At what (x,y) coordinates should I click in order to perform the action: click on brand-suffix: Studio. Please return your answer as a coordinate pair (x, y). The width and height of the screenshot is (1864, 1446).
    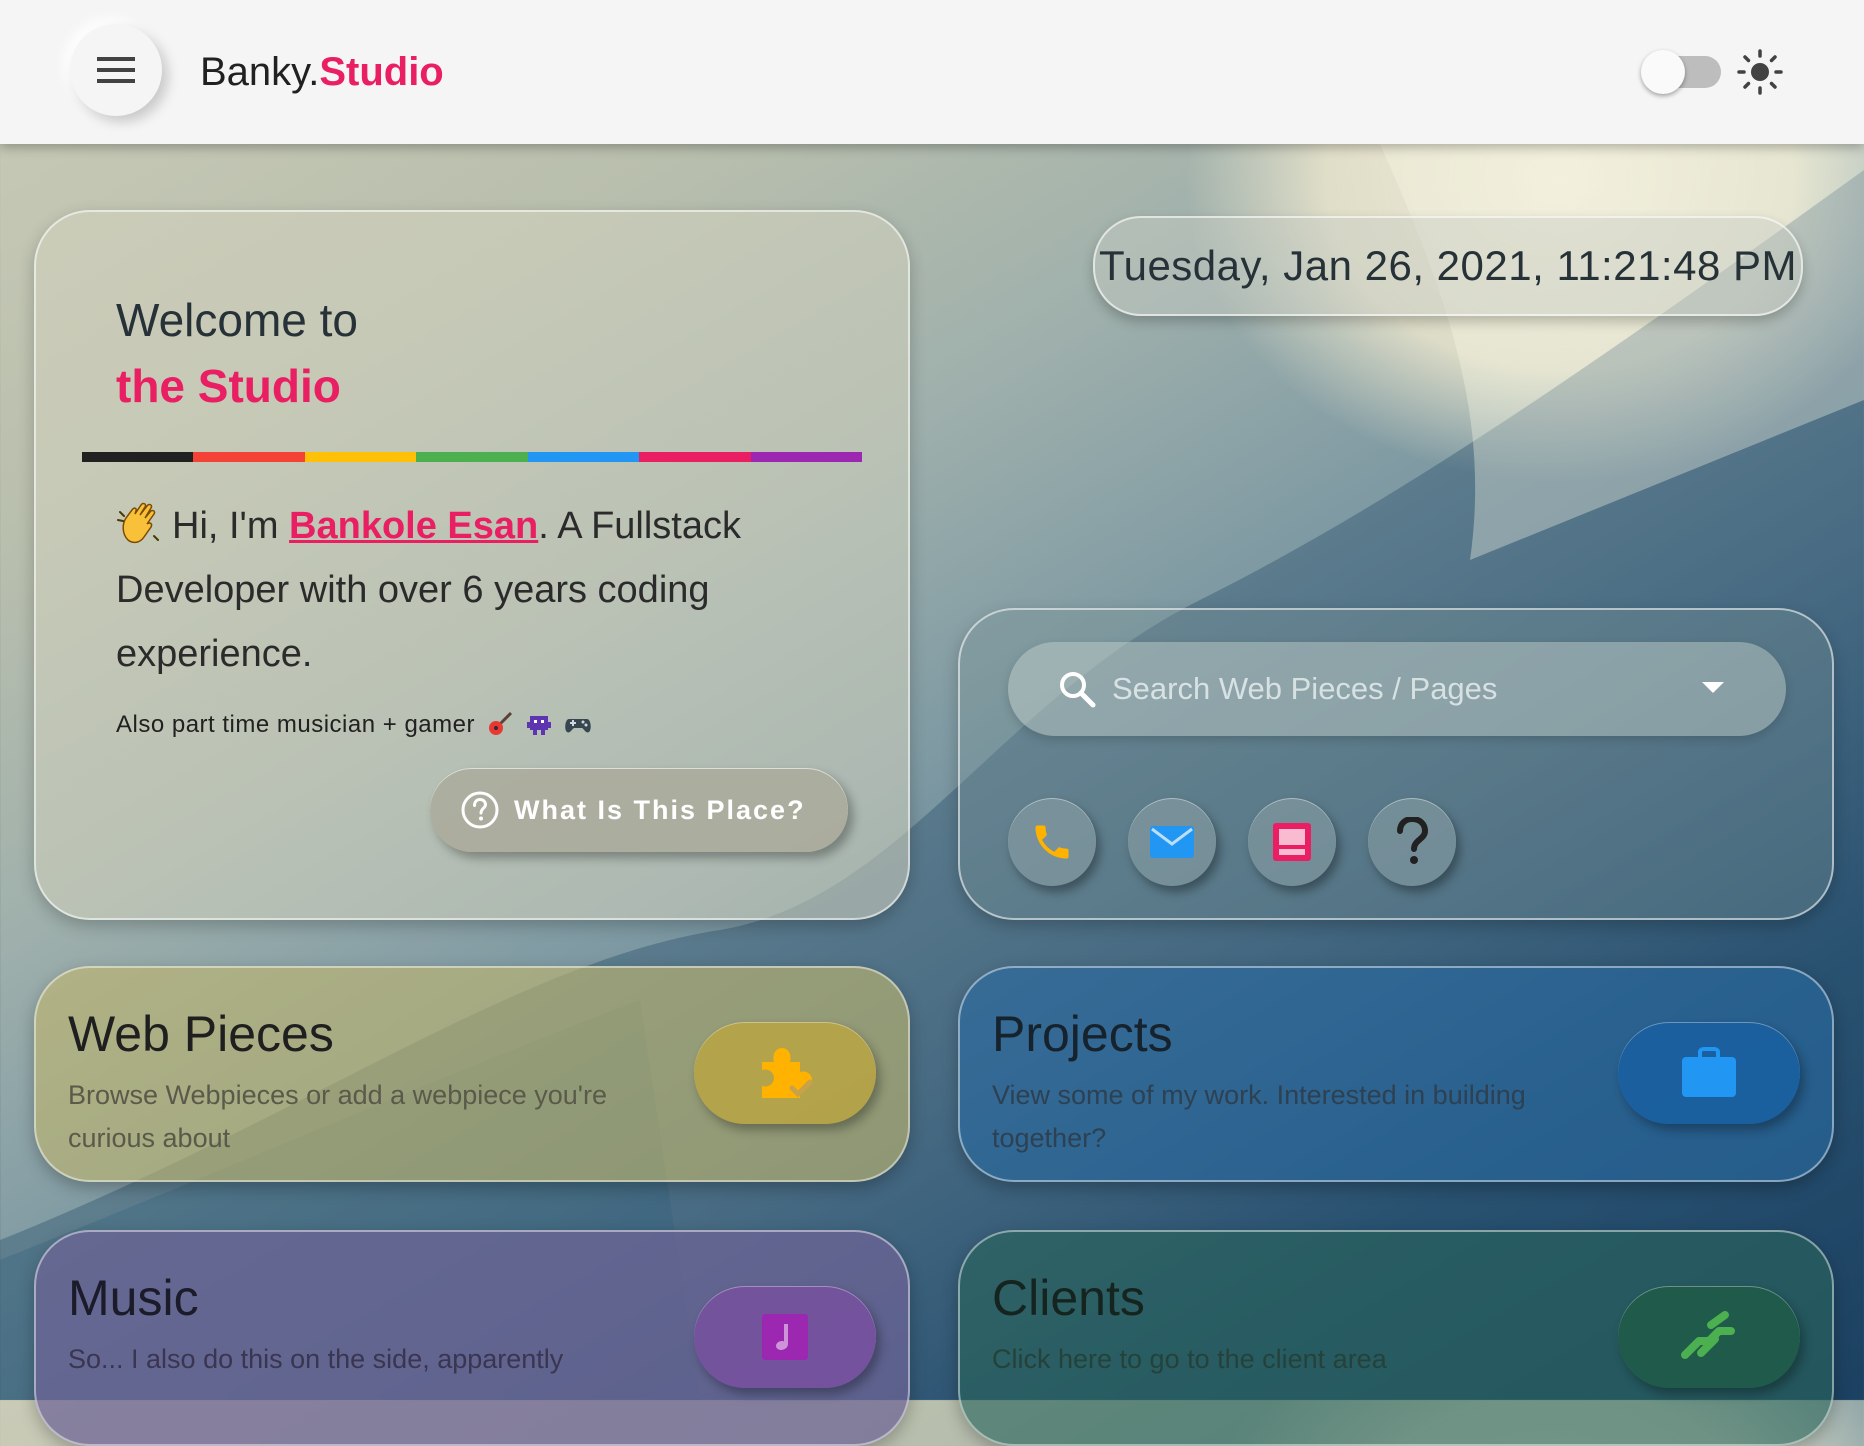
    Looking at the image, I should click on (381, 72).